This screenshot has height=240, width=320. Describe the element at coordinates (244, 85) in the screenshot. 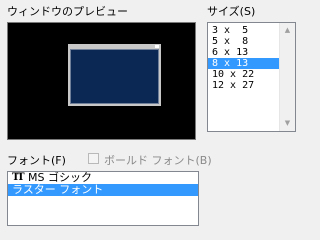

I see `size-item: 12 x 27` at that location.